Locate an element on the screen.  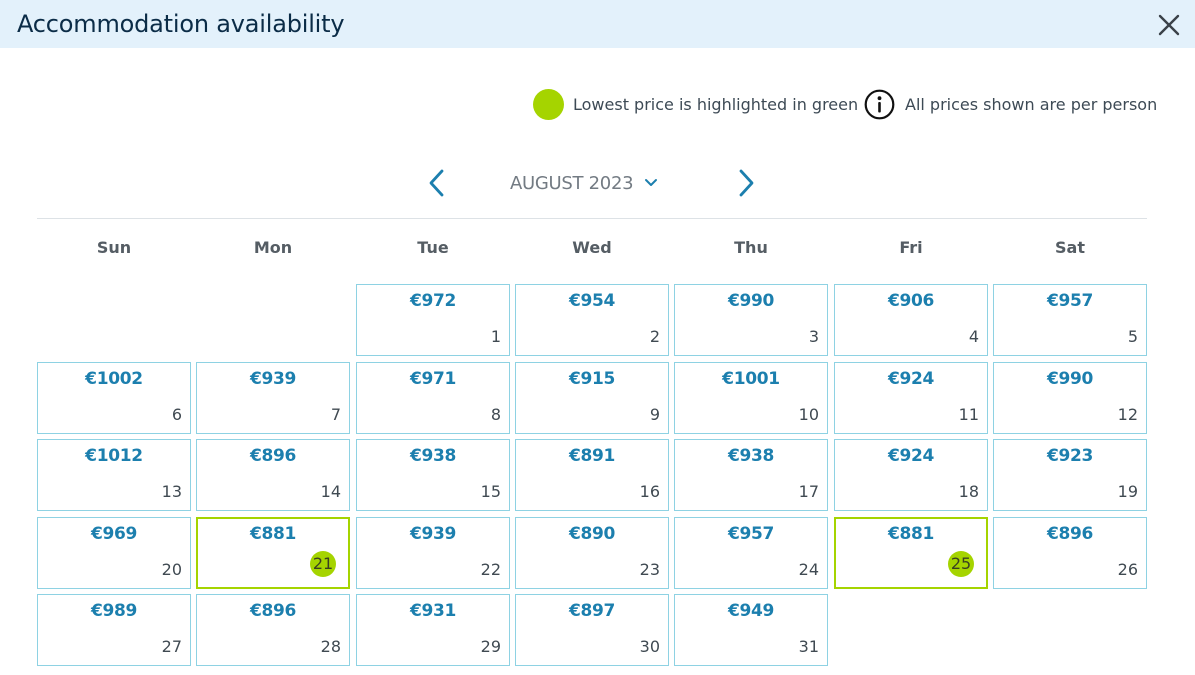
day-cell-8: €971 8 is located at coordinates (433, 398).